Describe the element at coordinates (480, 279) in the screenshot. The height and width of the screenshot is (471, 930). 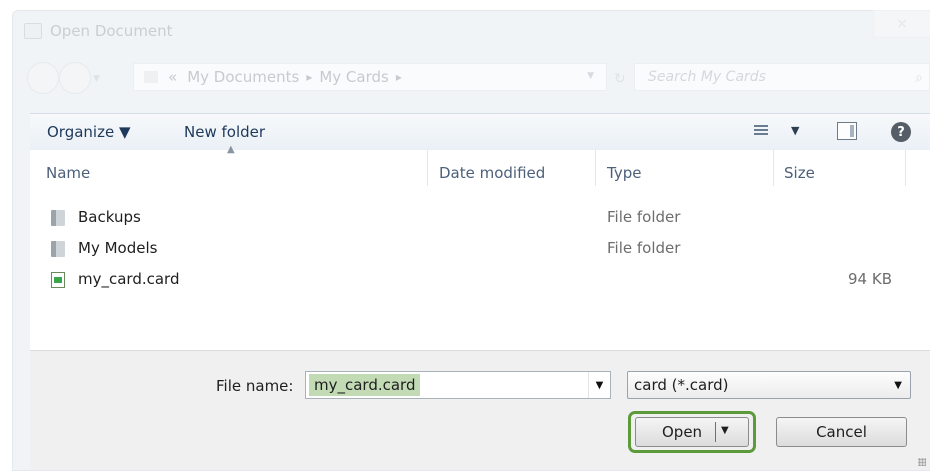
I see `list-item: my_card.card 94 KB` at that location.